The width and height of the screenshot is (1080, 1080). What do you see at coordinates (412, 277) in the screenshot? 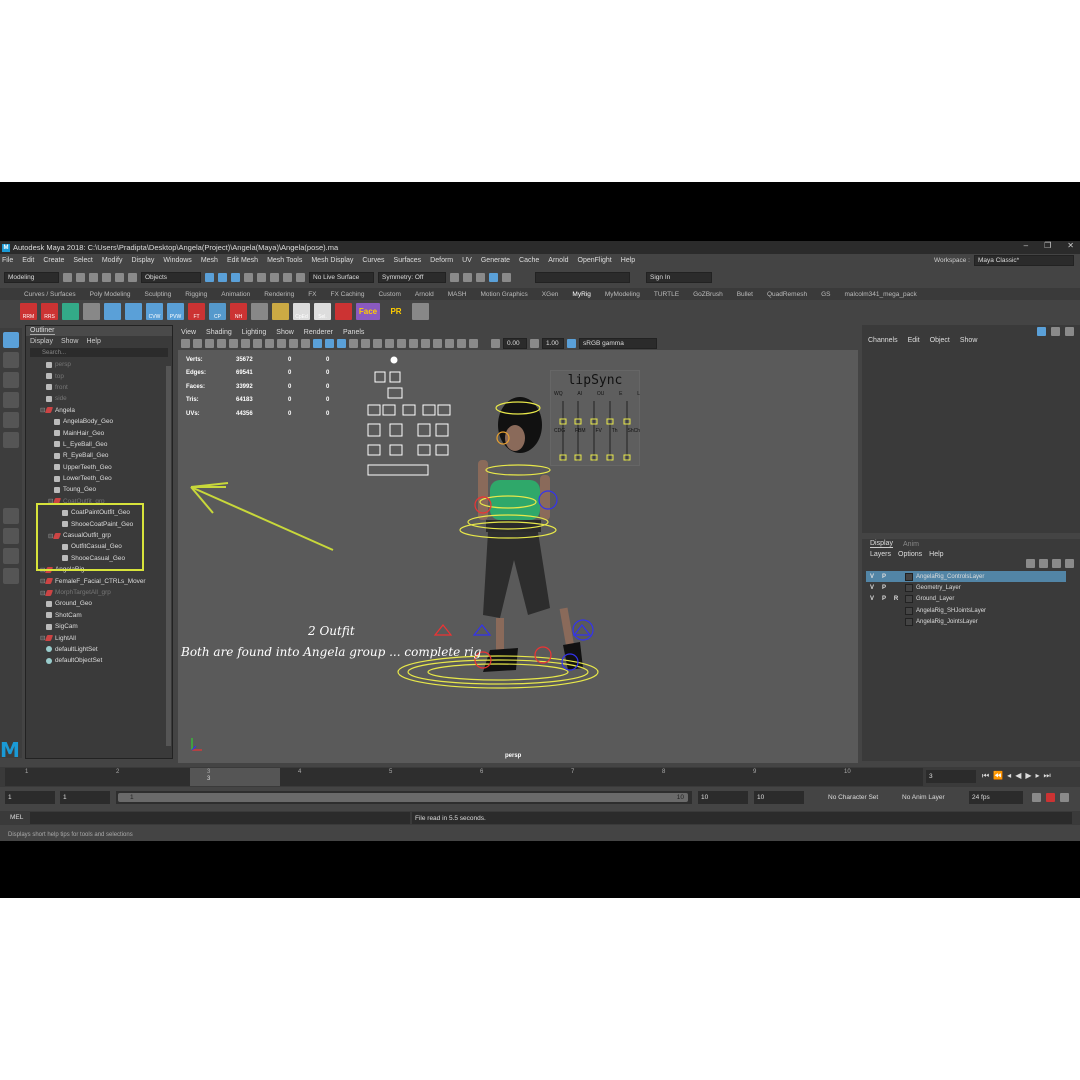
I see `symmetry-dropdown: Symmetry: Off` at bounding box center [412, 277].